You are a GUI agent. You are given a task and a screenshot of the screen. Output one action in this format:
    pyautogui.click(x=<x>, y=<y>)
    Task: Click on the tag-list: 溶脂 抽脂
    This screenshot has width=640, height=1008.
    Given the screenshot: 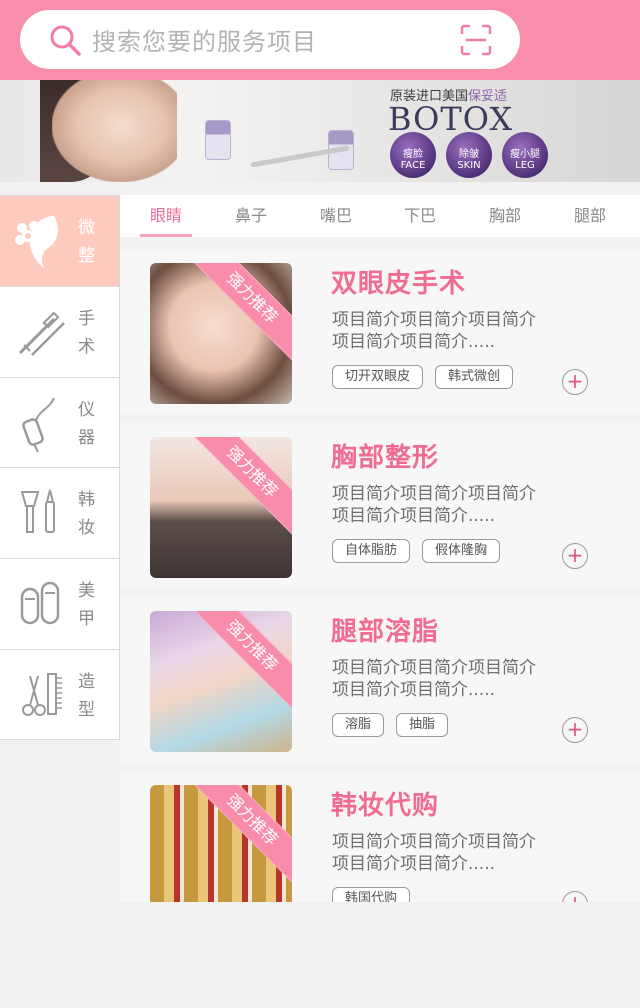 What is the action you would take?
    pyautogui.click(x=390, y=725)
    